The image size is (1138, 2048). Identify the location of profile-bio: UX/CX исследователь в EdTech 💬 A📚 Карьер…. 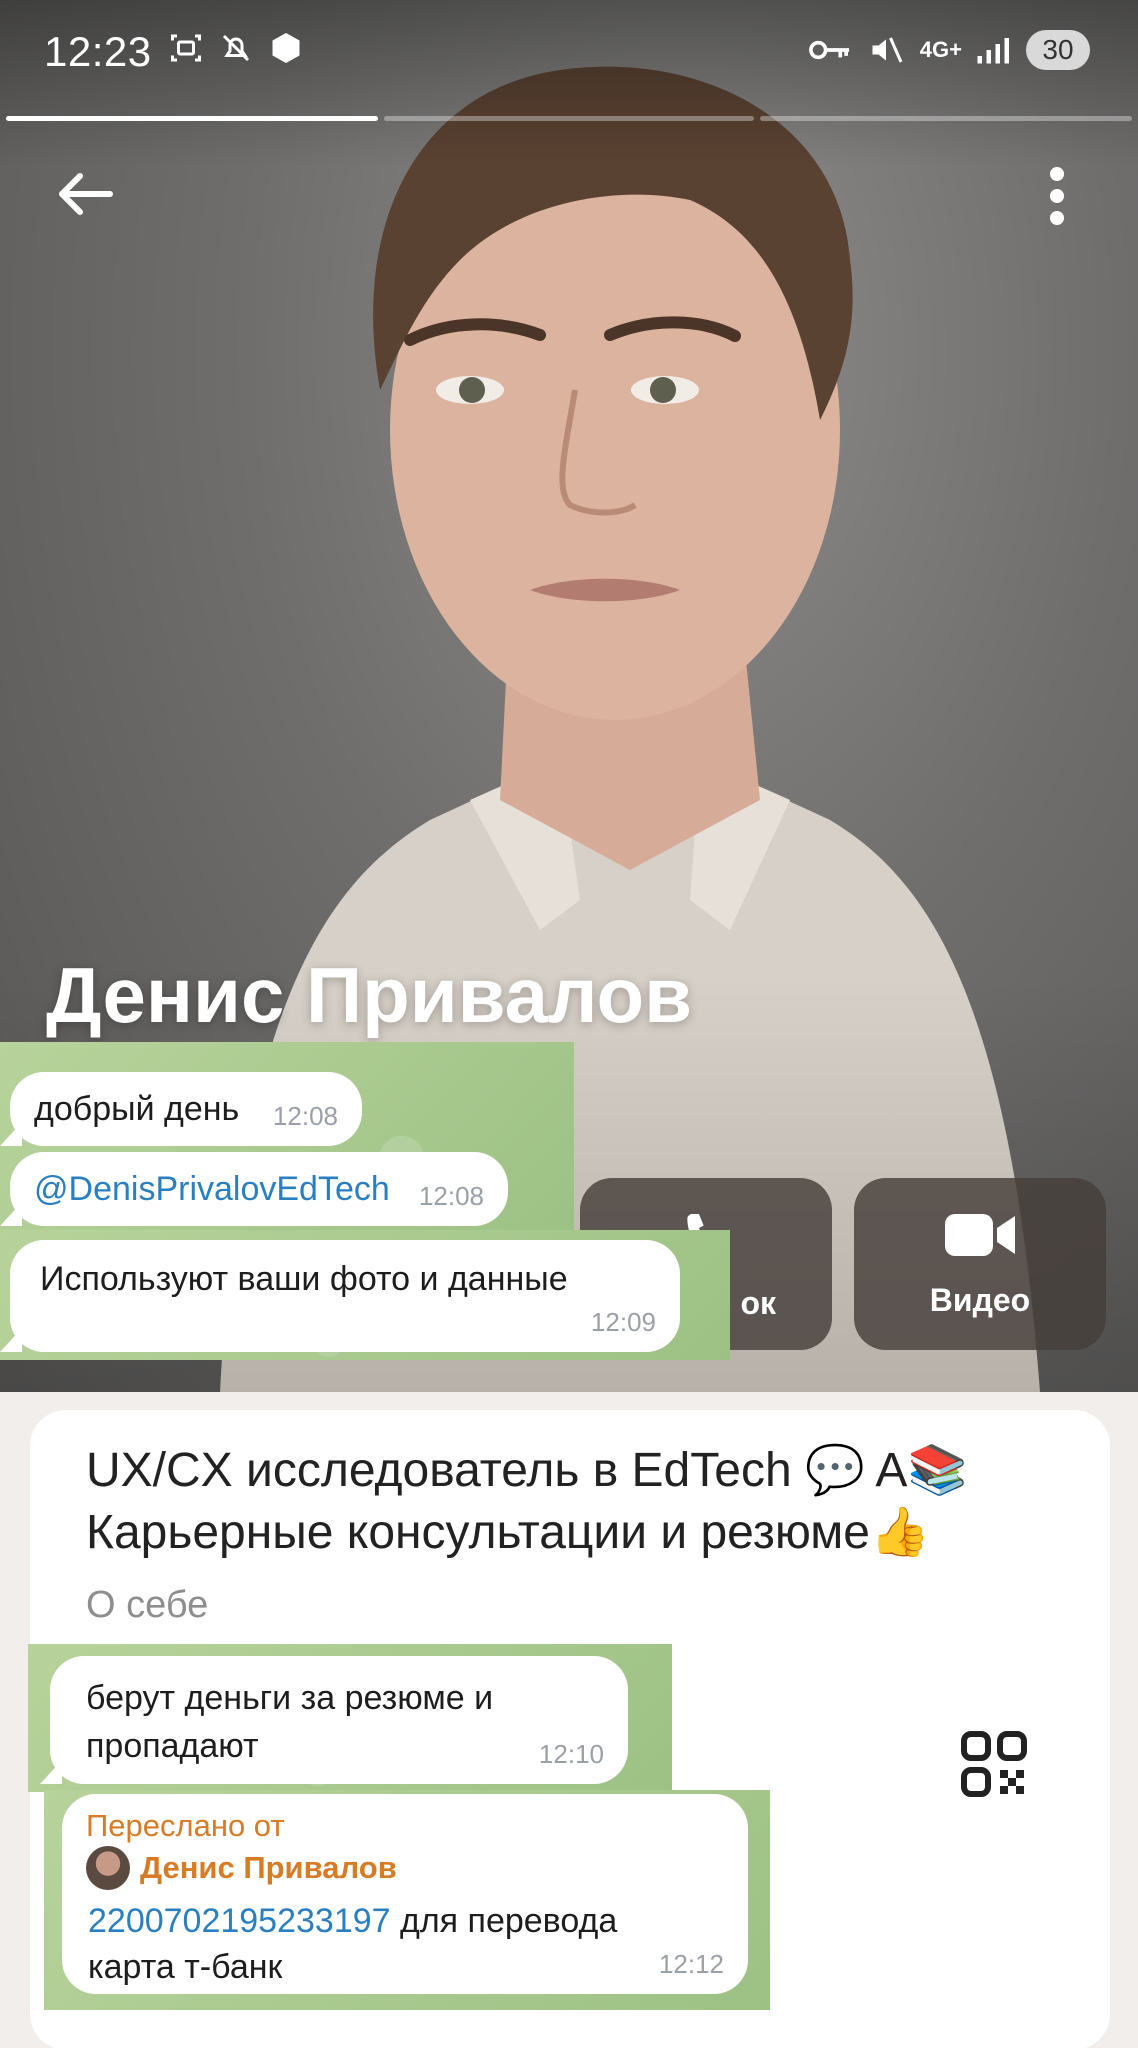
(576, 1502).